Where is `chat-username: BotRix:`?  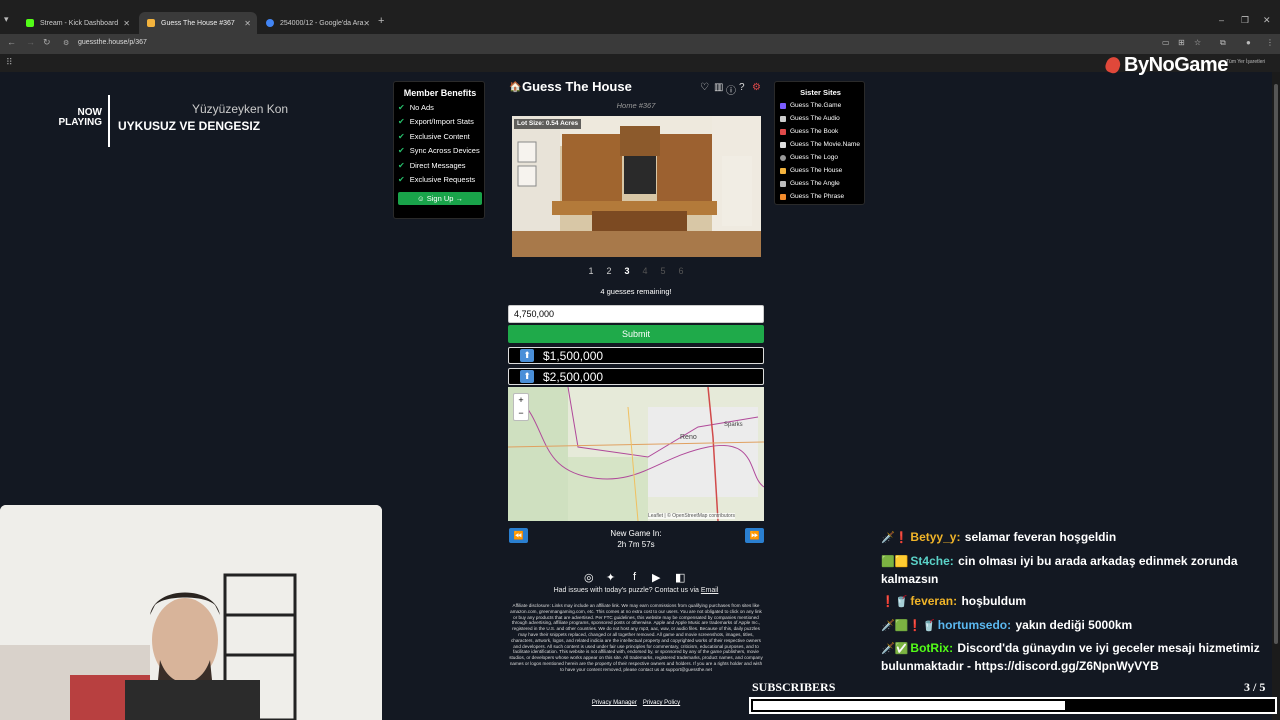 chat-username: BotRix: is located at coordinates (931, 648).